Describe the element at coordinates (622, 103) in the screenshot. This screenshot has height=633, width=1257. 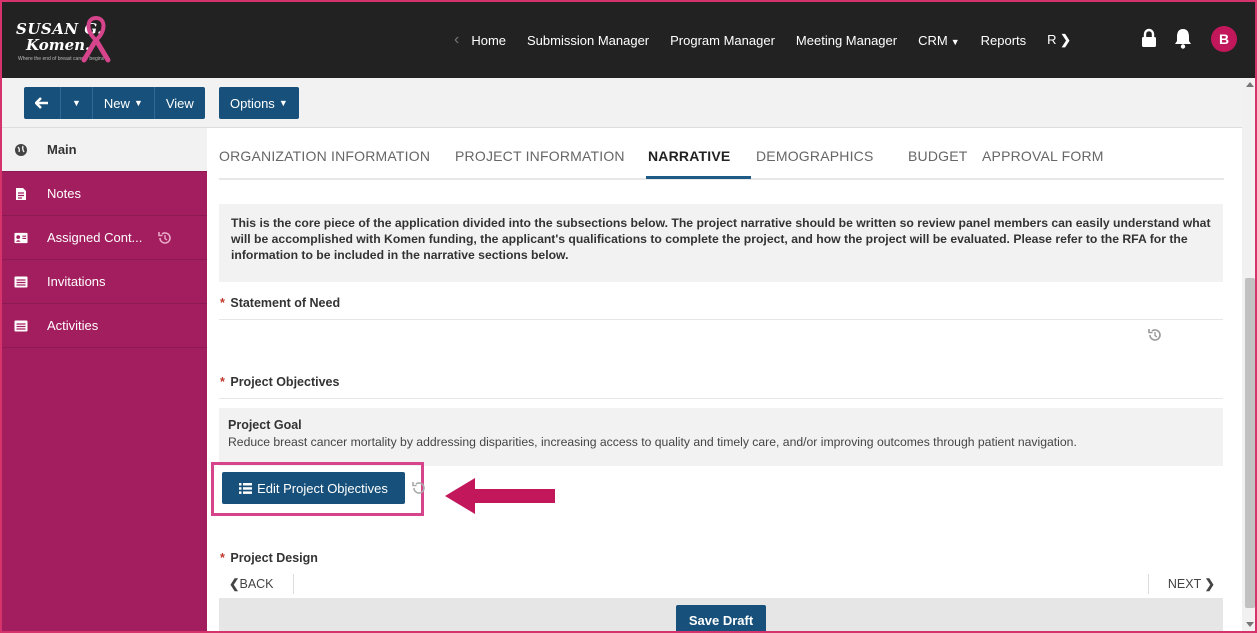
I see `record-toolbar: ▼ New ▼ View Options ▼` at that location.